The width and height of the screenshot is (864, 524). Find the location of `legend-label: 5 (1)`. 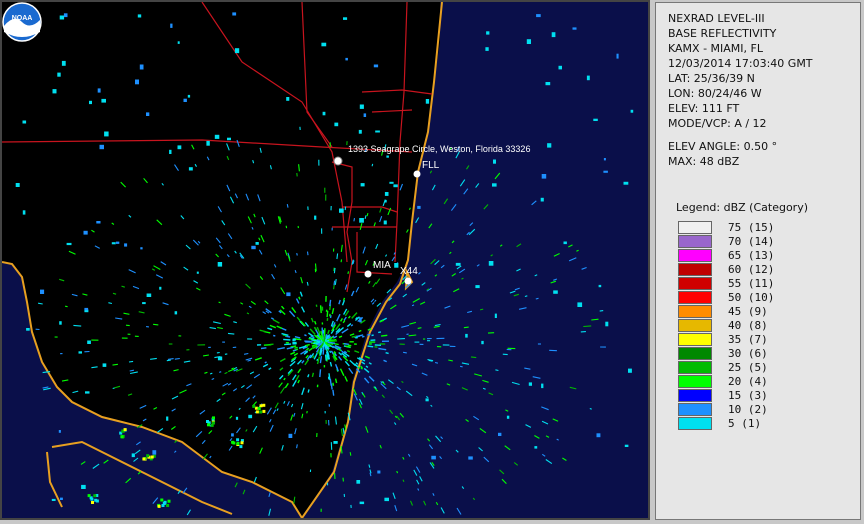

legend-label: 5 (1) is located at coordinates (745, 423).